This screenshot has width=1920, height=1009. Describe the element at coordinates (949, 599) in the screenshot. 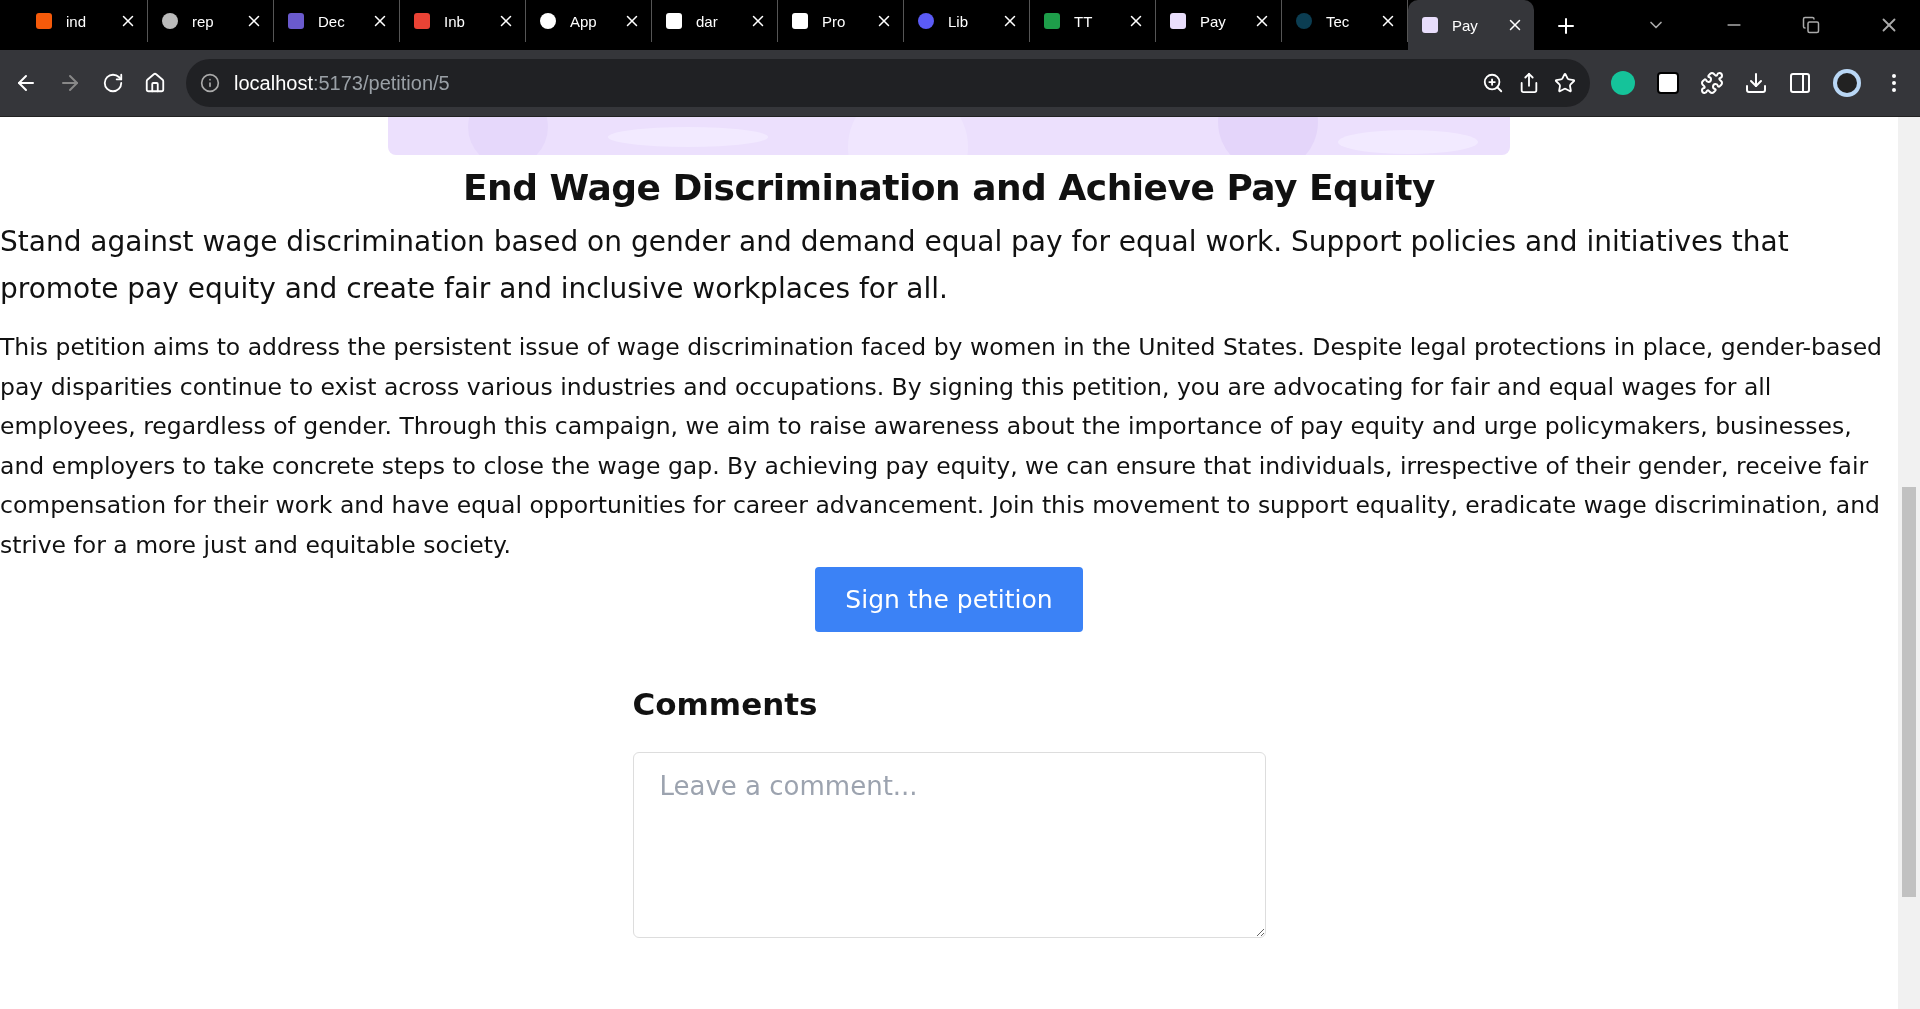

I see `sign-button: Sign the petition` at that location.